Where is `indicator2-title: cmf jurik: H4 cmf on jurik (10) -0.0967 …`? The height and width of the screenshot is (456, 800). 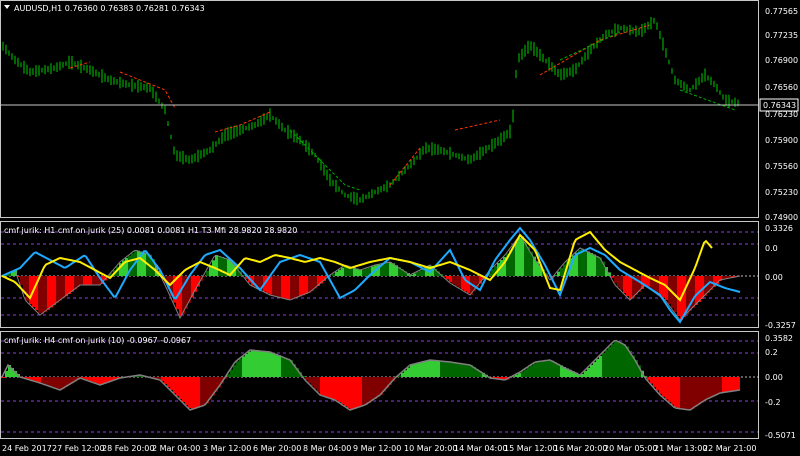
indicator2-title: cmf jurik: H4 cmf on jurik (10) -0.0967 … is located at coordinates (97, 340).